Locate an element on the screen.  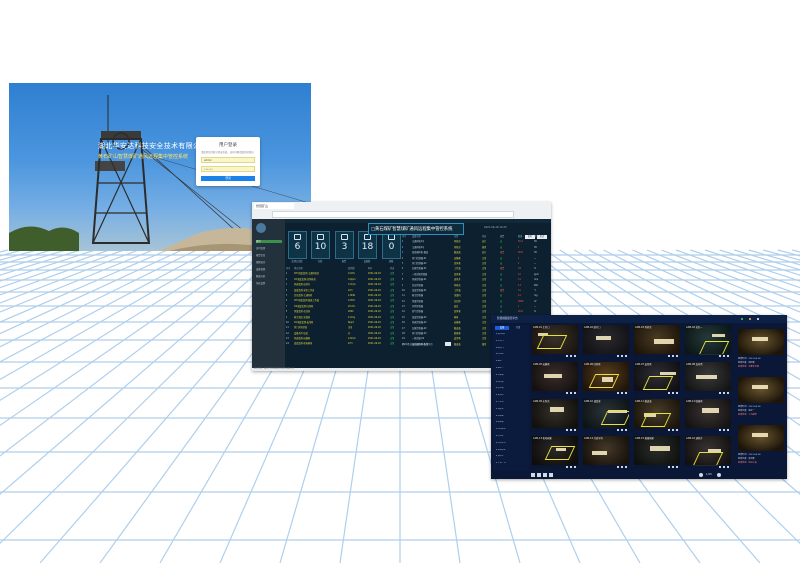
tree-item: ▸ 调度室 is located at coordinates (512, 409).